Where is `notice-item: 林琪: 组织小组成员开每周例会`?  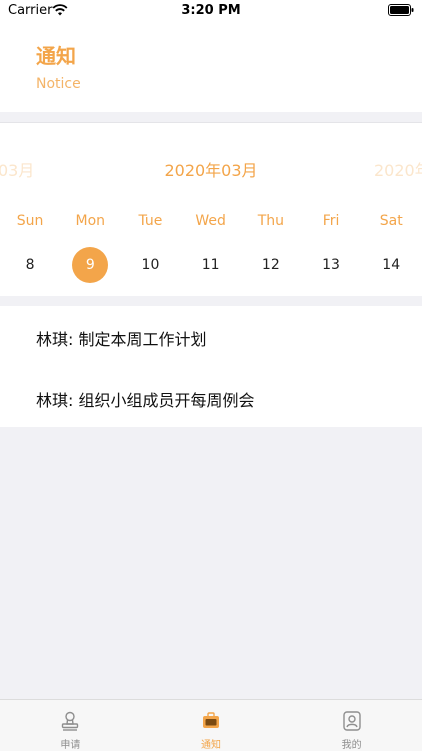
notice-item: 林琪: 组织小组成员开每周例会 is located at coordinates (145, 399).